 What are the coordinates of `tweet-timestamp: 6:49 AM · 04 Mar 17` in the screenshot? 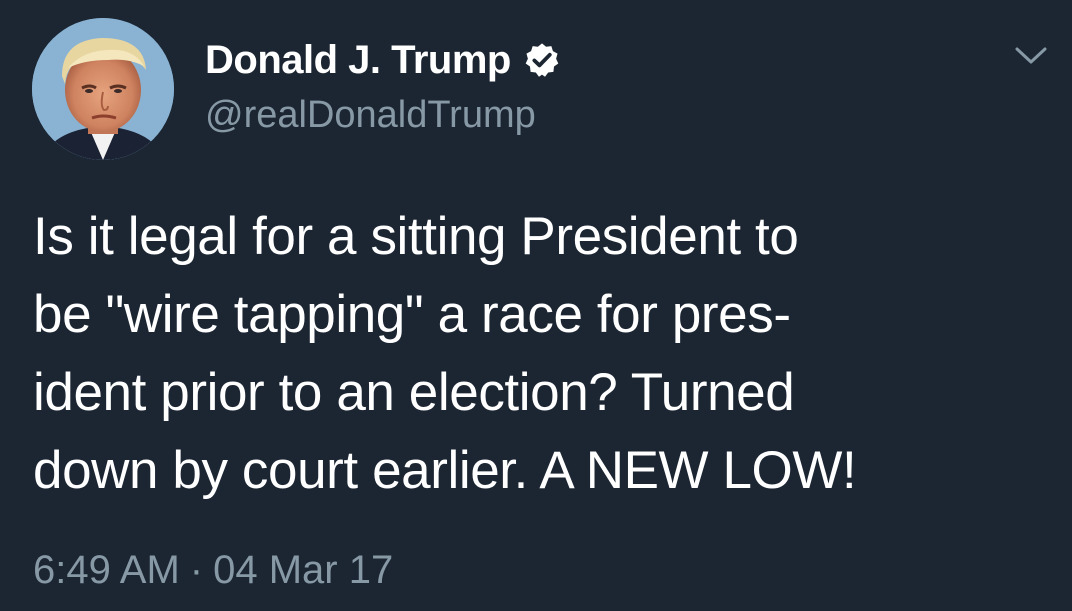 It's located at (213, 570).